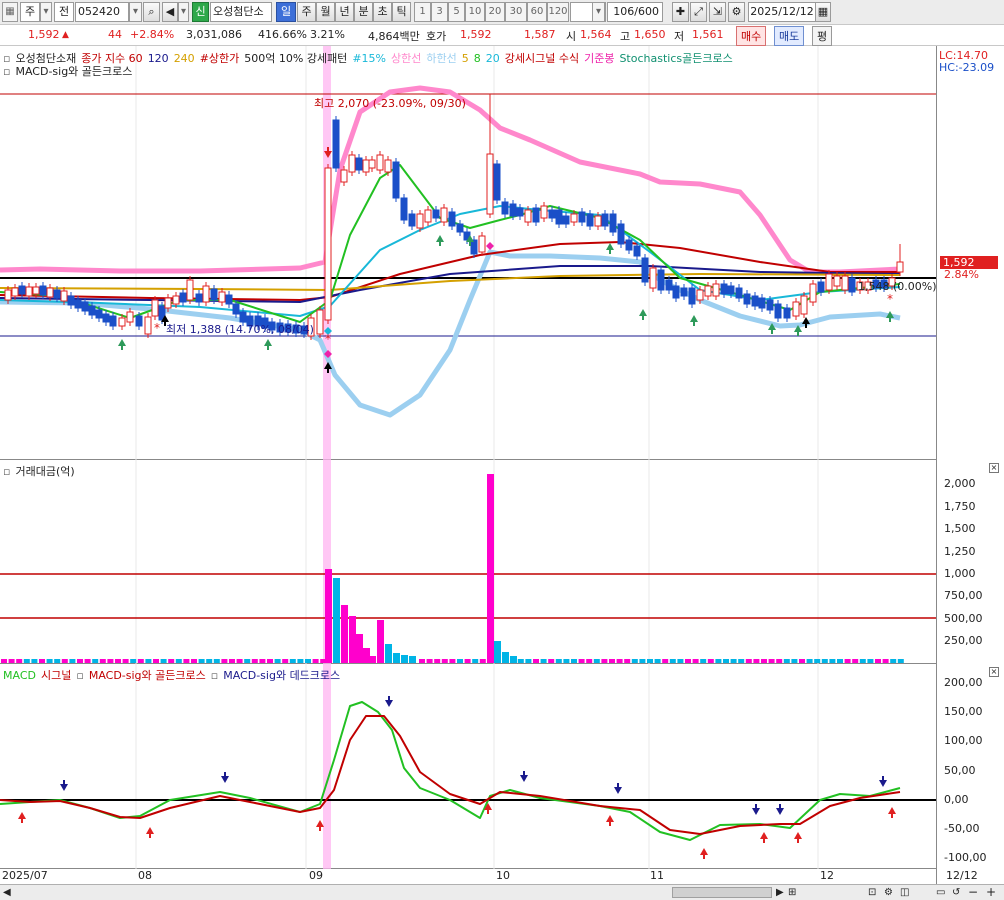 The image size is (1004, 900). I want to click on scroll-thumb, so click(722, 892).